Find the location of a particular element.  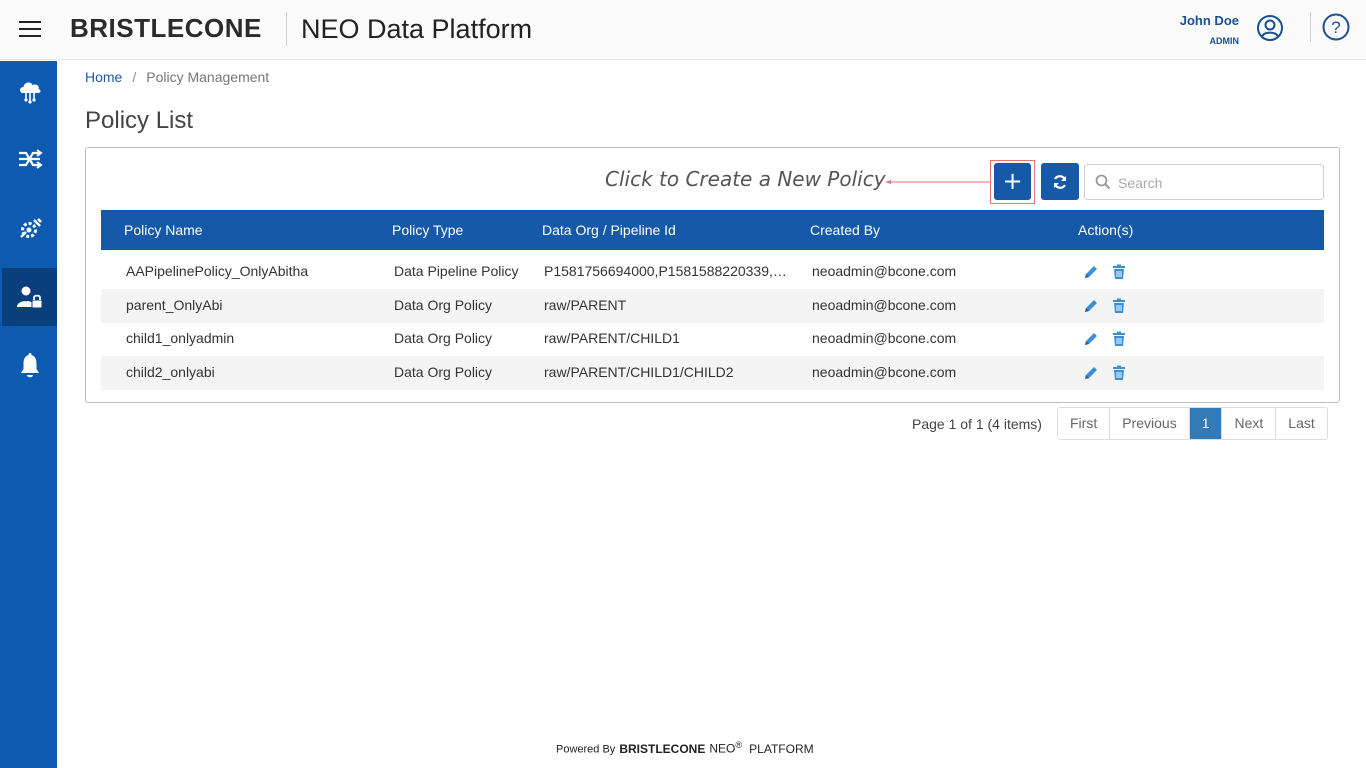

footer: Powered By BRISTLECONE NEO® PLATFORM is located at coordinates (685, 748).